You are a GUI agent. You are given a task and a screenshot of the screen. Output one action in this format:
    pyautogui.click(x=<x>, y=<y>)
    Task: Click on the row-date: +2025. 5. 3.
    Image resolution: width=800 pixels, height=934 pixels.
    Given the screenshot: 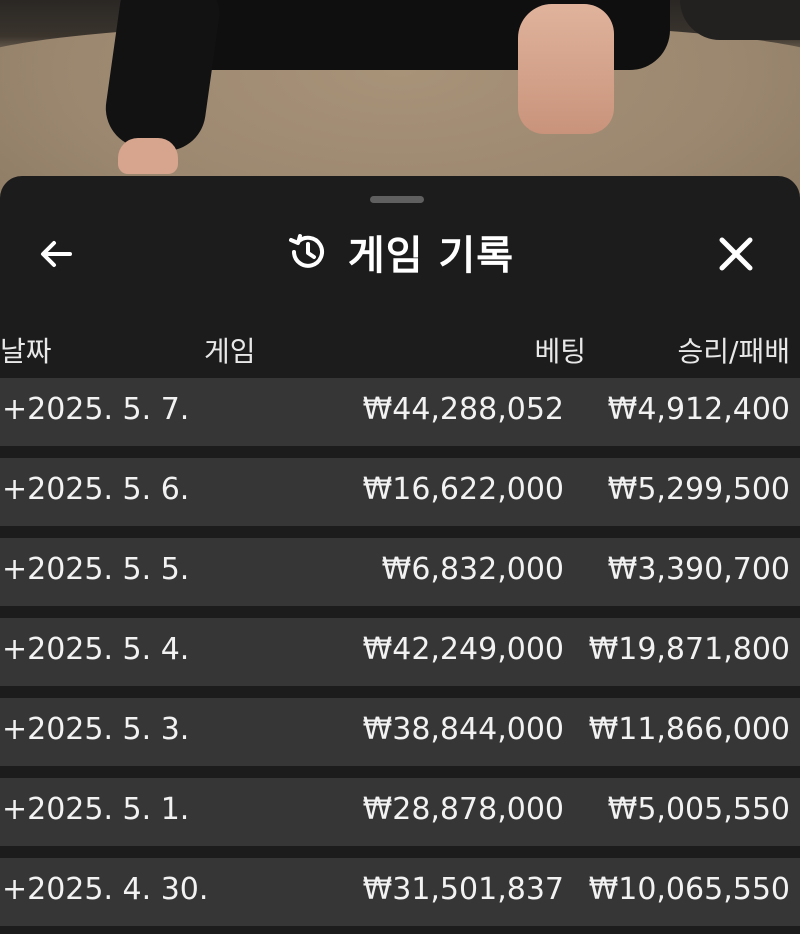 What is the action you would take?
    pyautogui.click(x=96, y=729)
    